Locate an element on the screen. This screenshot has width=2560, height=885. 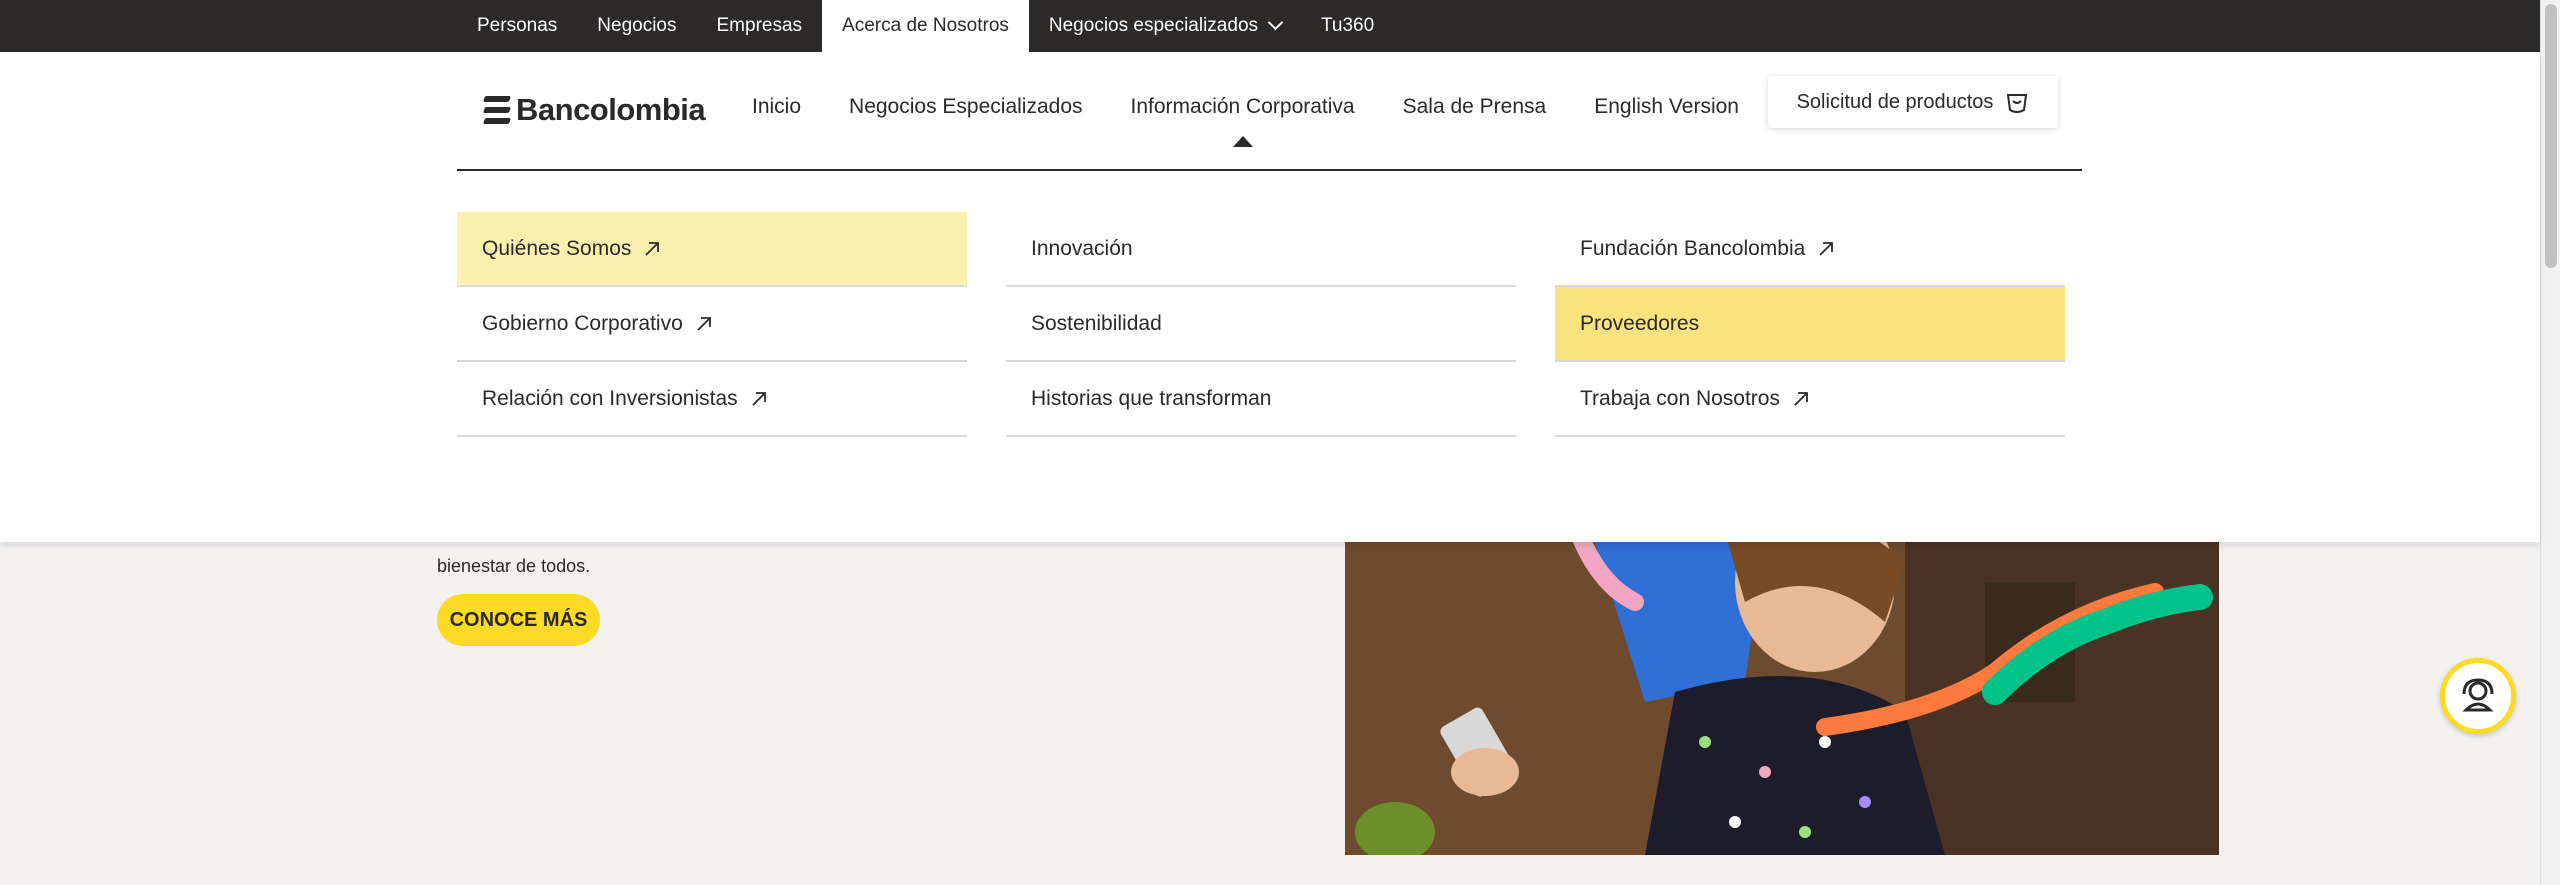
menu-item-sostenibilidad: Sostenibilidad is located at coordinates (1261, 324).